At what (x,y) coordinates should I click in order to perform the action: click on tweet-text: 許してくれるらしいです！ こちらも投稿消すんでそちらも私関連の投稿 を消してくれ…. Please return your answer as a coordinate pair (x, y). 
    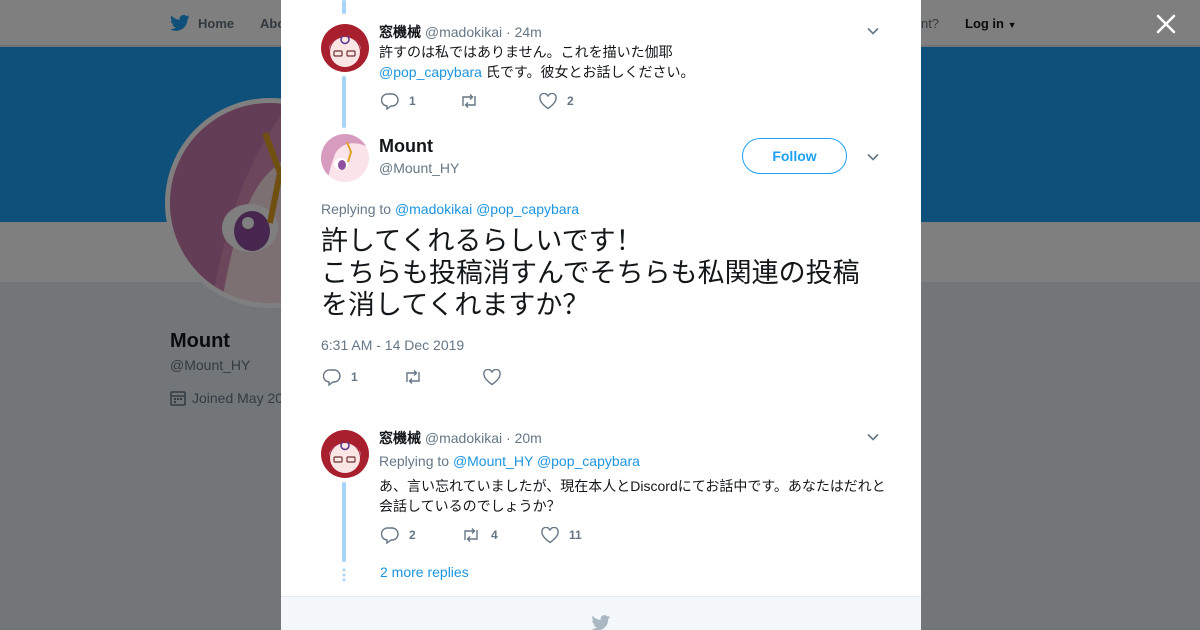
    Looking at the image, I should click on (606, 274).